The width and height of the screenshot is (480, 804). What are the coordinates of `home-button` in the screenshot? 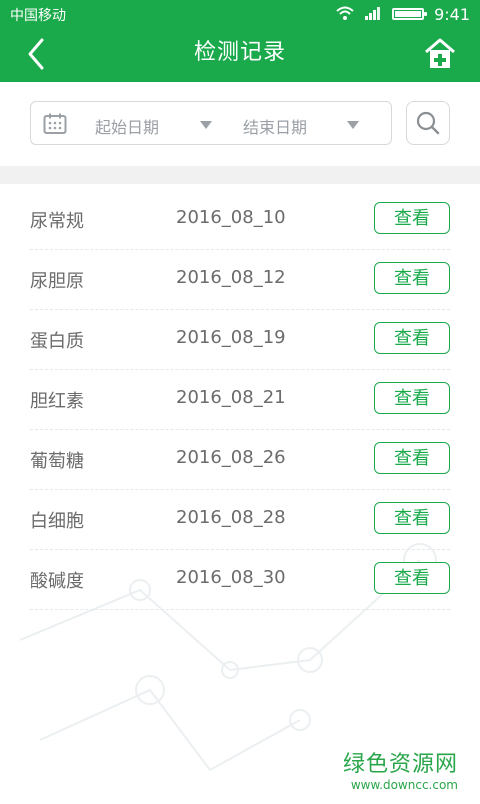 It's located at (440, 54).